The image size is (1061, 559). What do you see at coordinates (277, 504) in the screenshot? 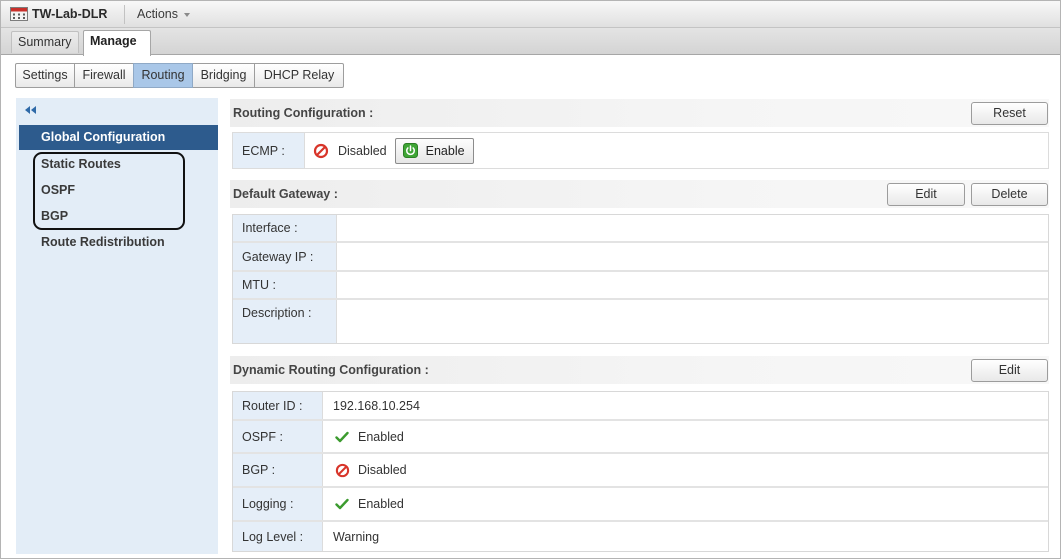
I see `logging-label: Logging :` at bounding box center [277, 504].